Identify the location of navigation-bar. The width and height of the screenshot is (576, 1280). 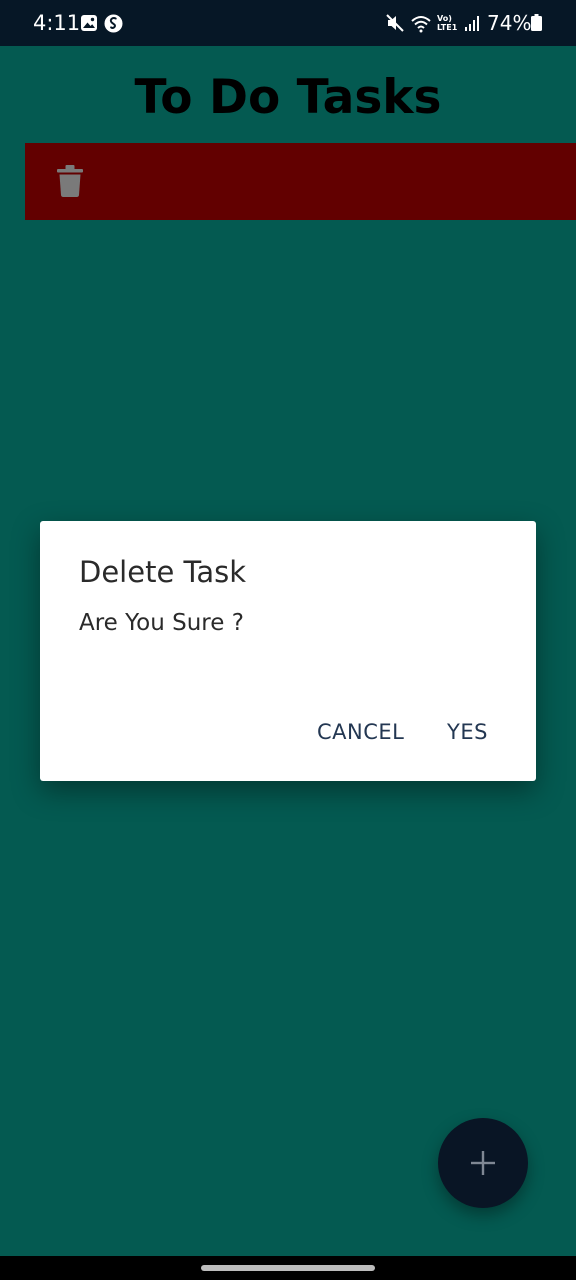
(288, 1268).